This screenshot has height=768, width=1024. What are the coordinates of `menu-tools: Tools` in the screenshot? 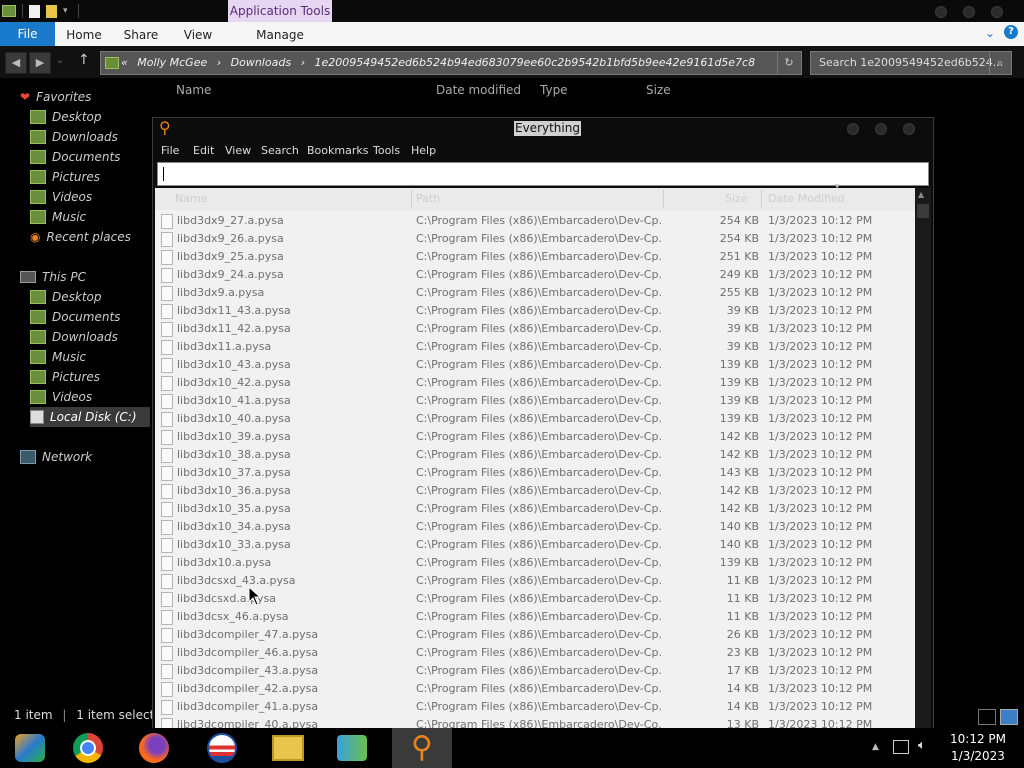 It's located at (386, 151).